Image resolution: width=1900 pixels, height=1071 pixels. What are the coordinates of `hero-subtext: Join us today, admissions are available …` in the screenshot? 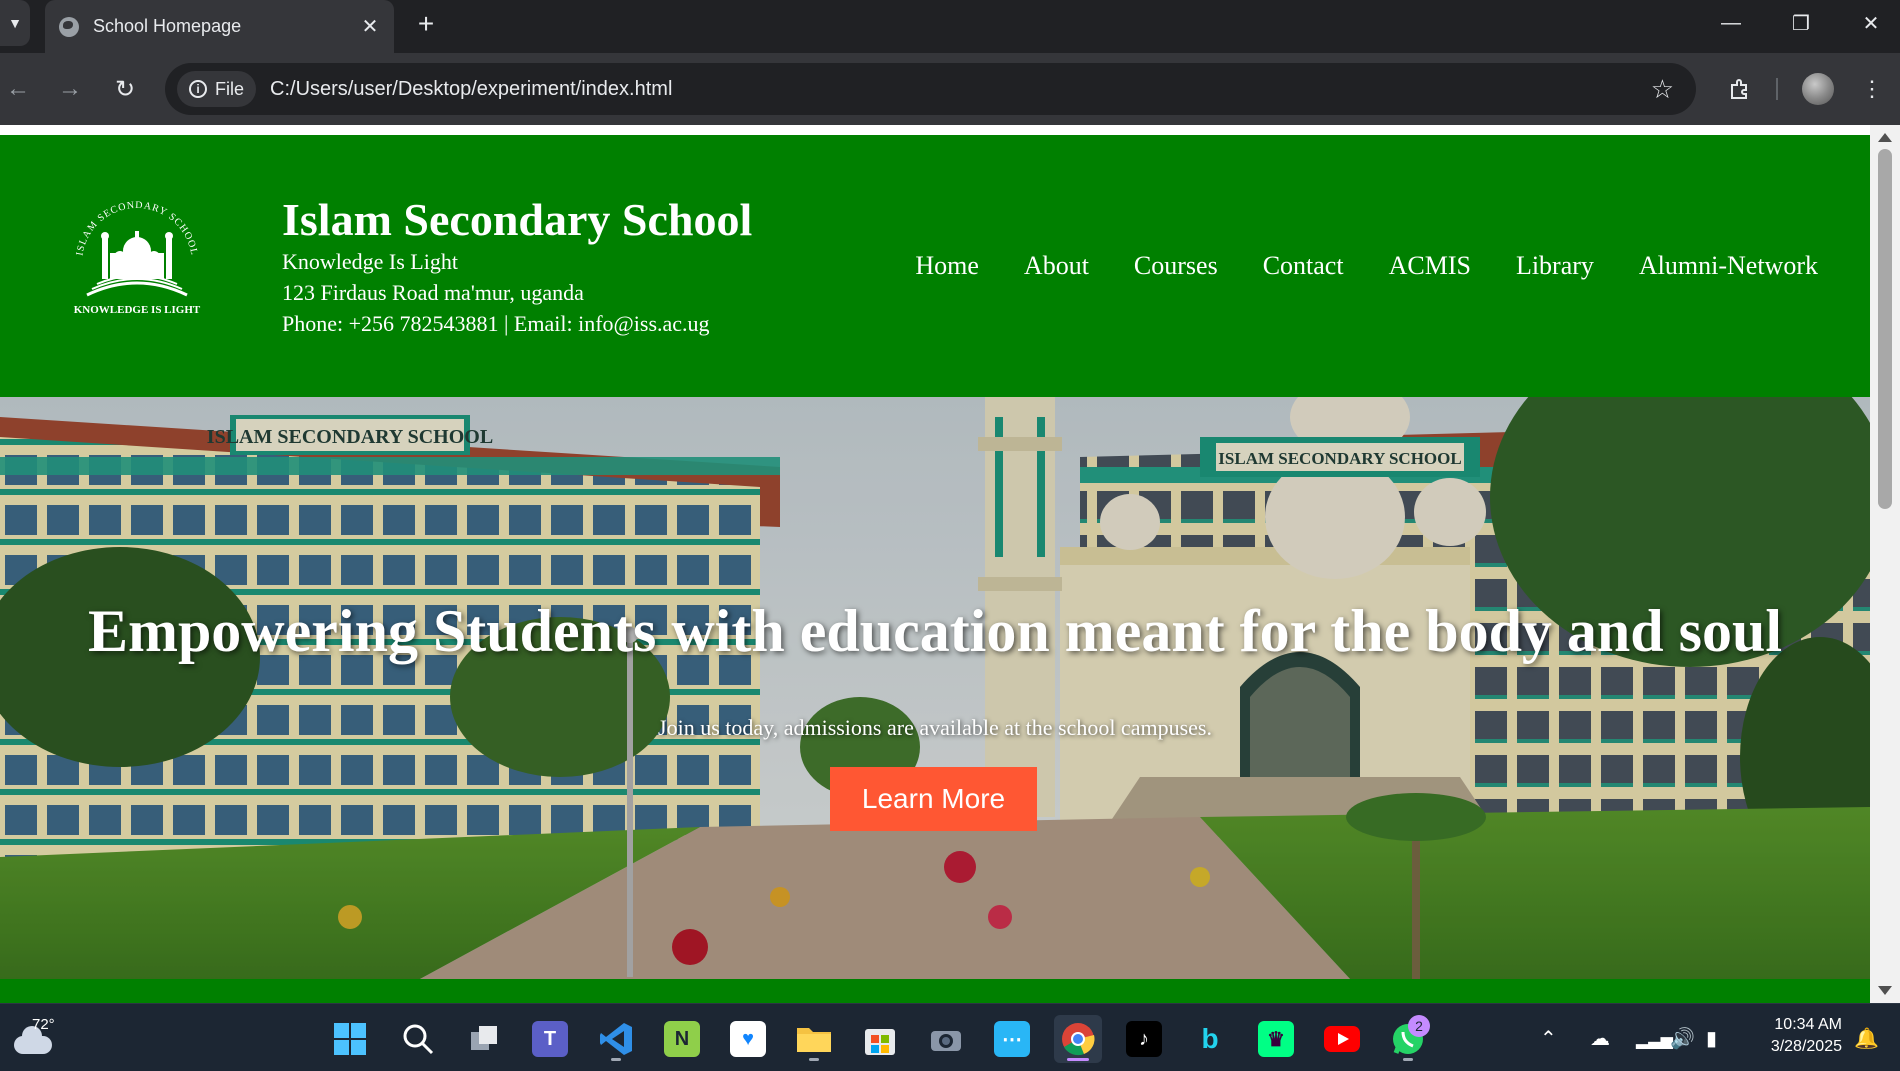 It's located at (935, 727).